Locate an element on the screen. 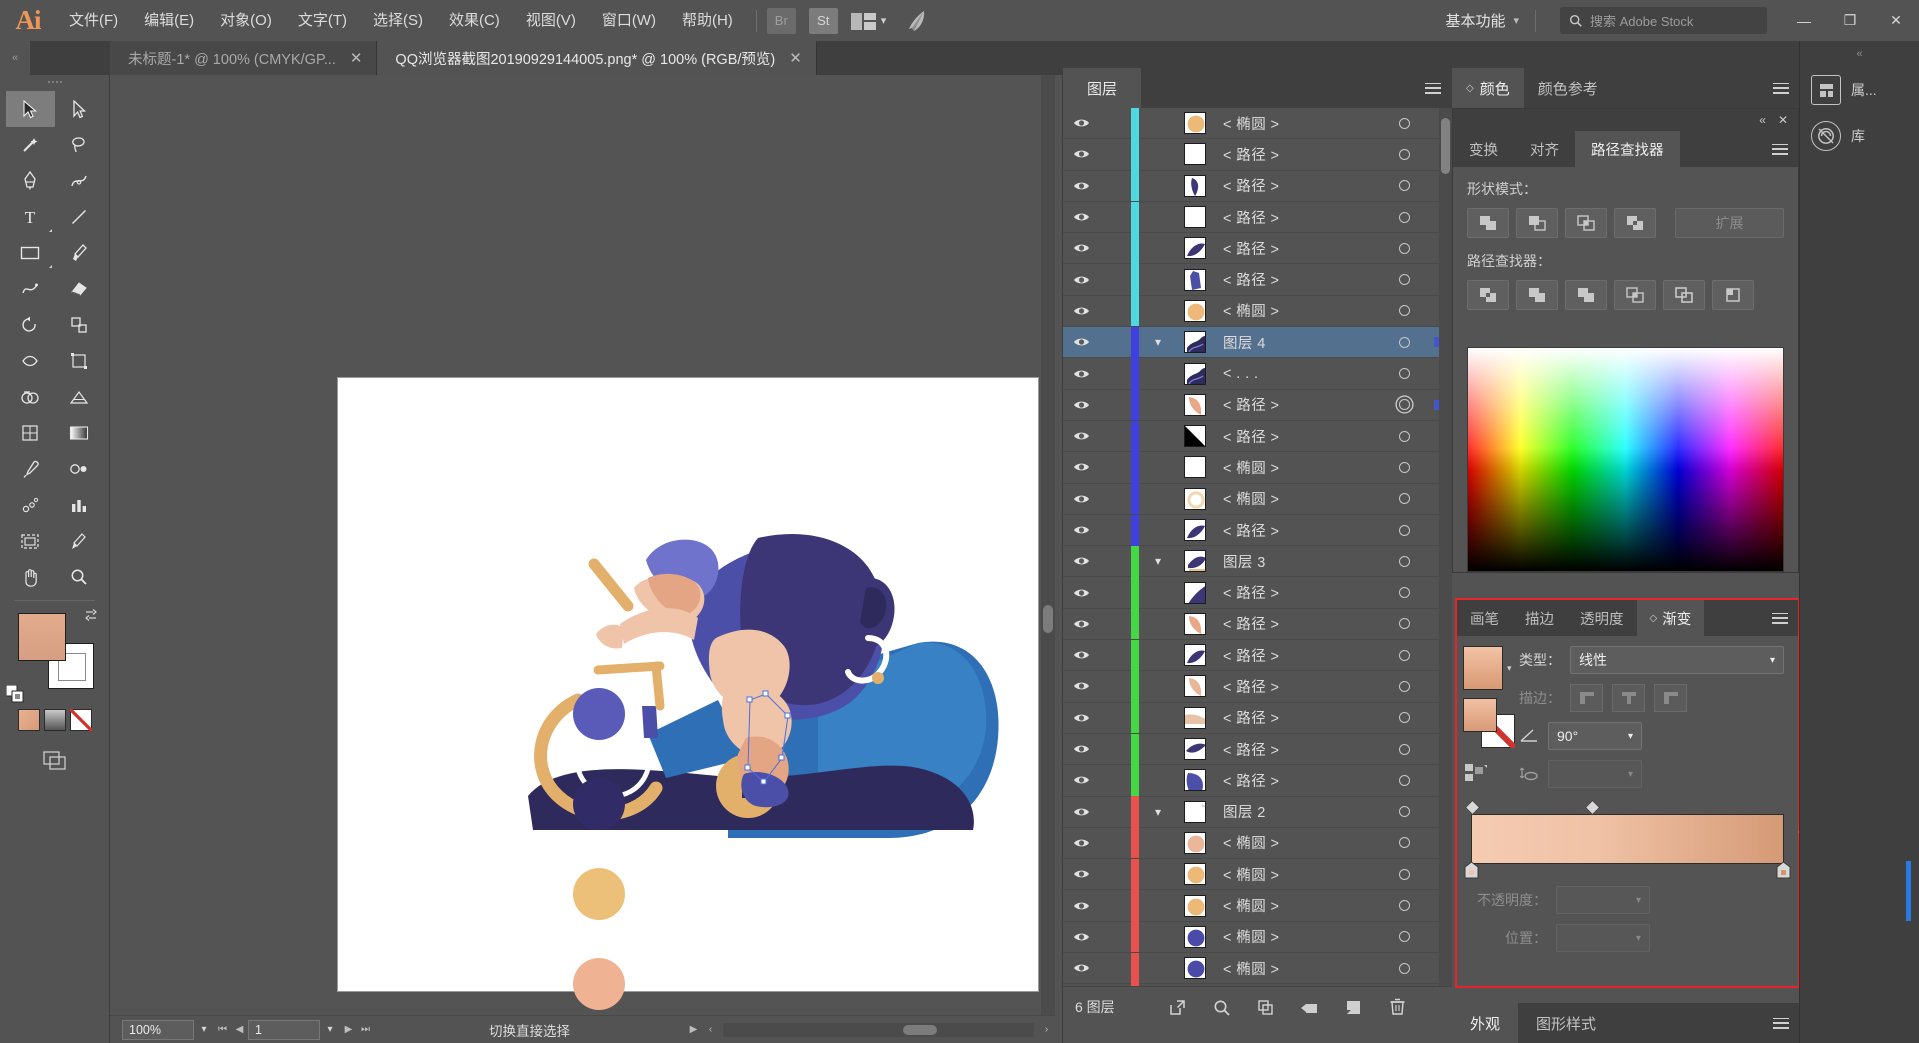 This screenshot has width=1919, height=1043. eyedropper-tool is located at coordinates (30, 469).